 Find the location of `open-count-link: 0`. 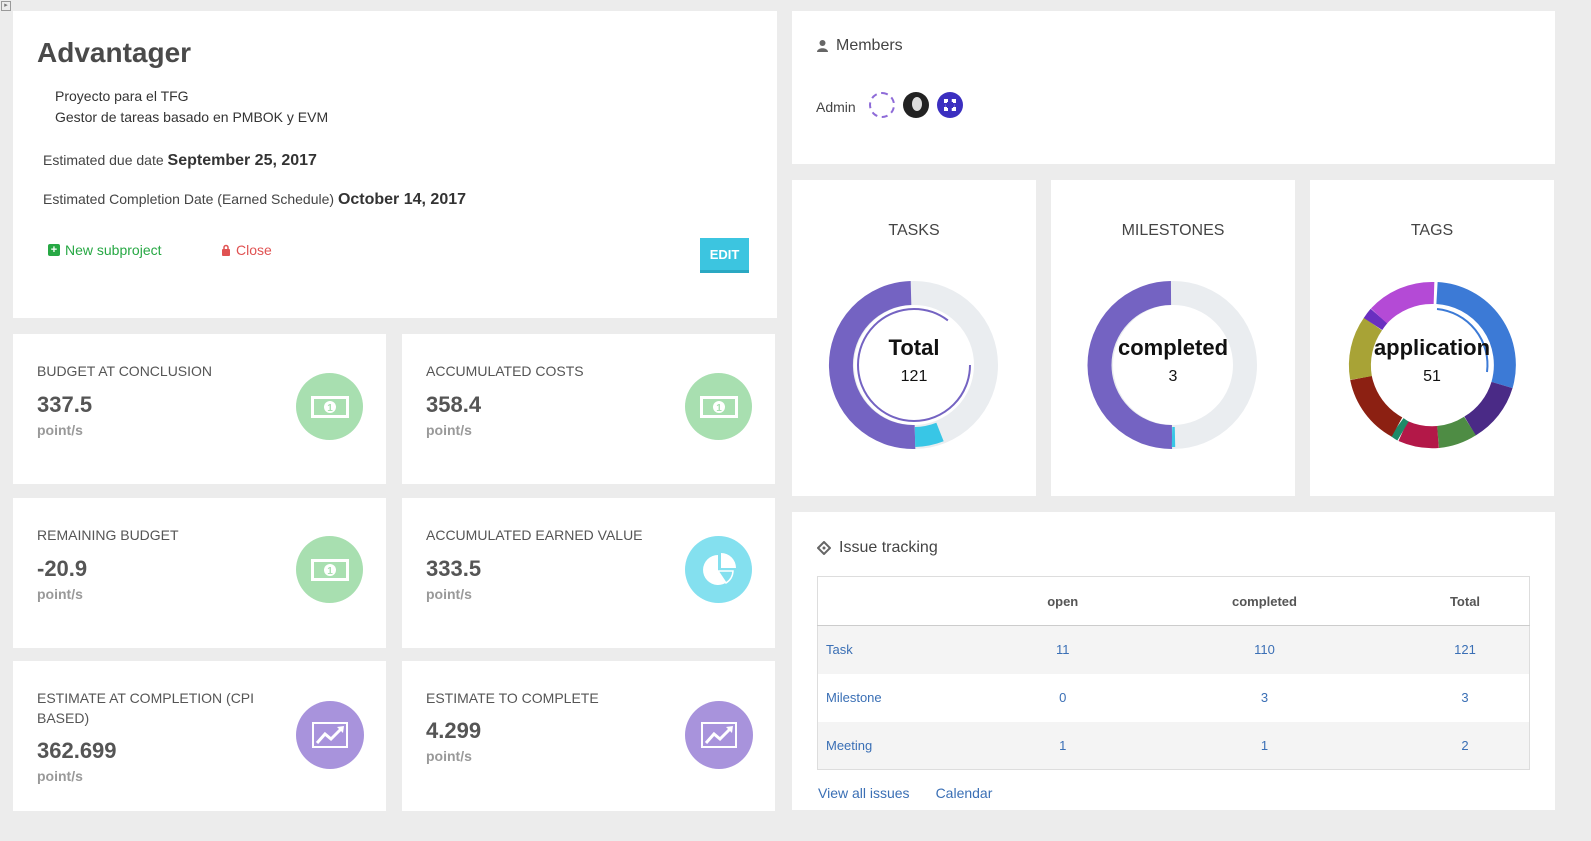

open-count-link: 0 is located at coordinates (1063, 698).